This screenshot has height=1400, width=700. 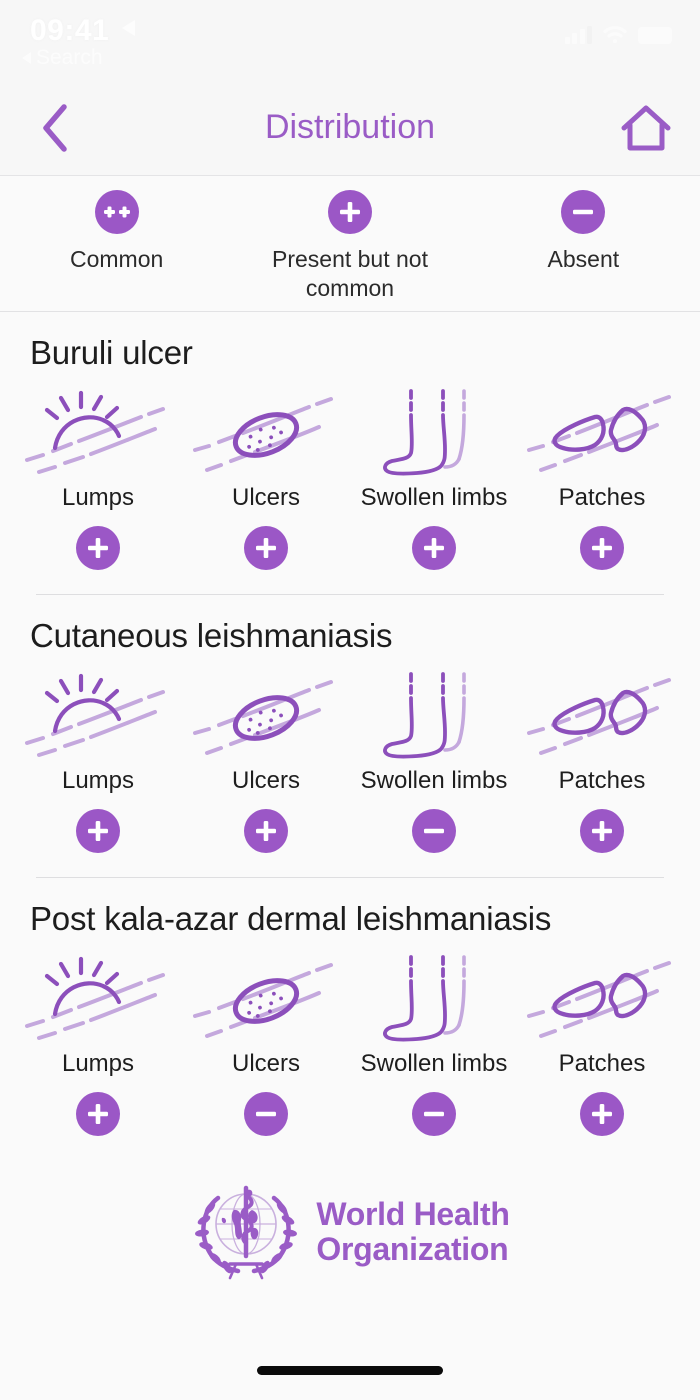 I want to click on status-bar-indicators, so click(x=618, y=35).